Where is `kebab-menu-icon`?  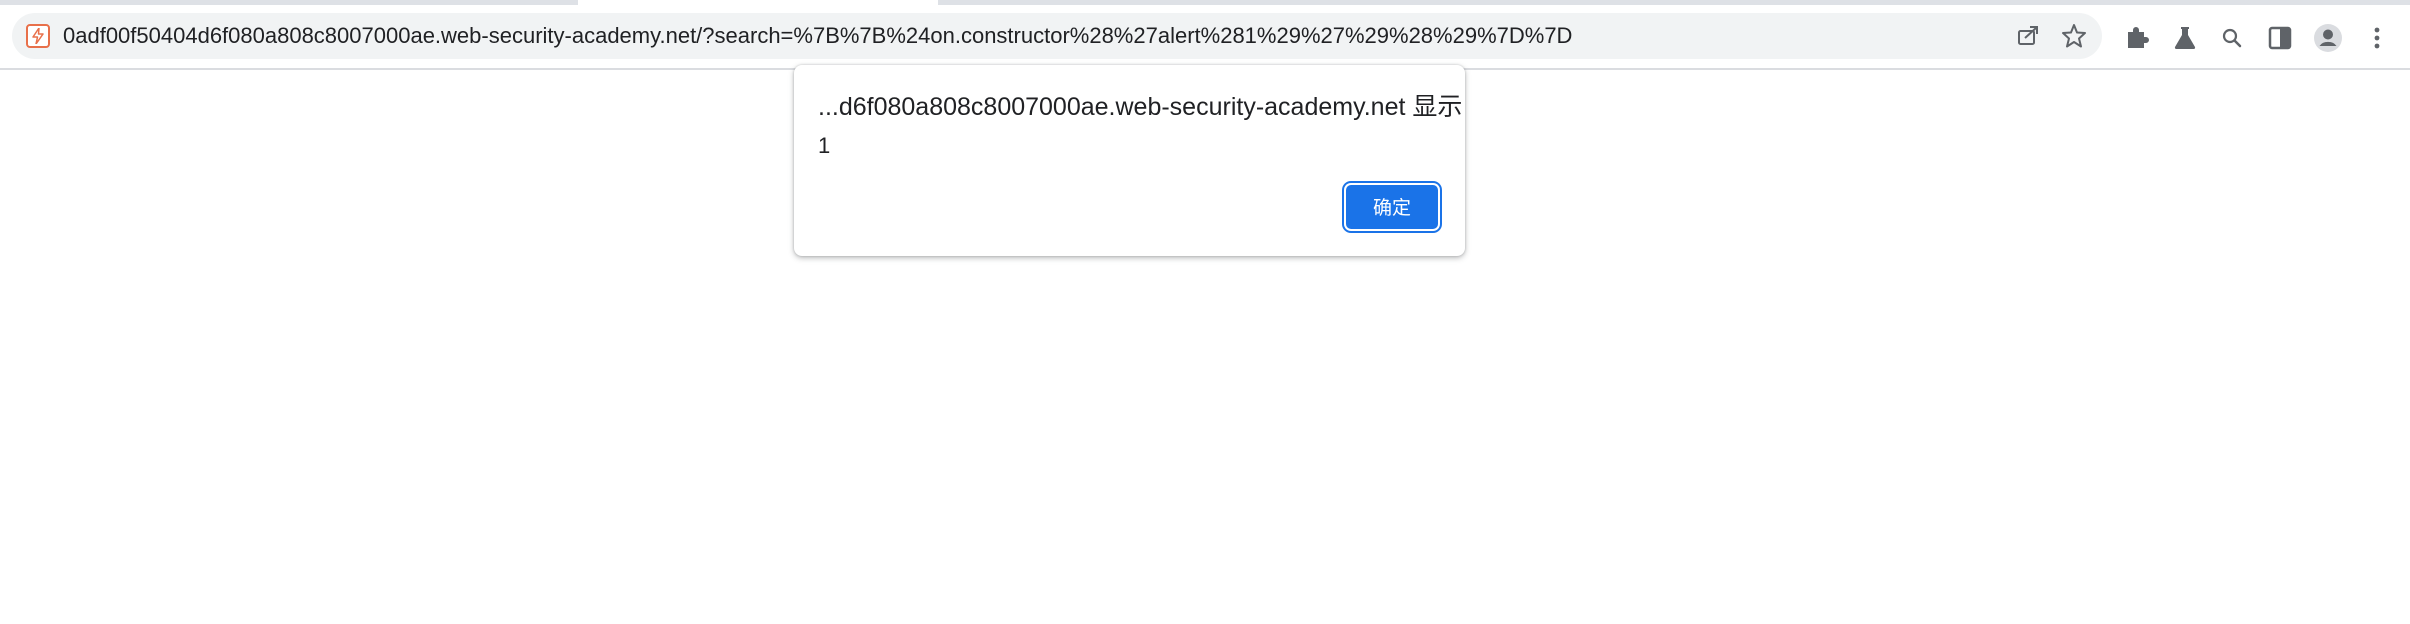 kebab-menu-icon is located at coordinates (2377, 38).